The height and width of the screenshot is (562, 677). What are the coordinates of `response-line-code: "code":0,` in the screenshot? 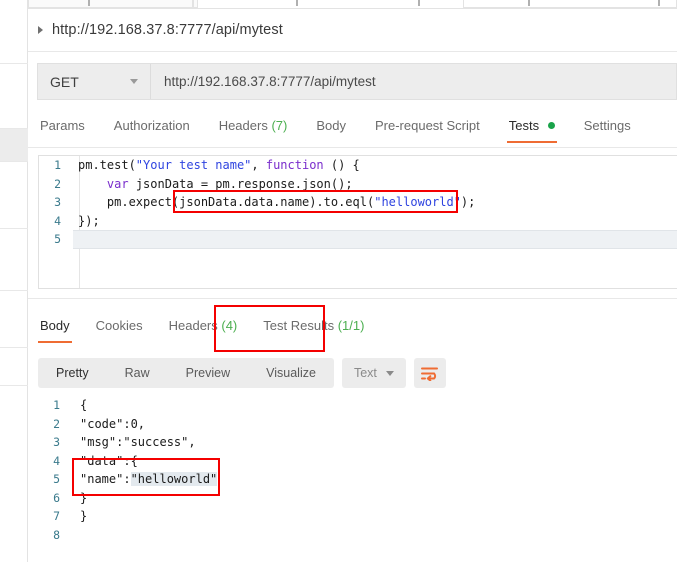 It's located at (109, 424).